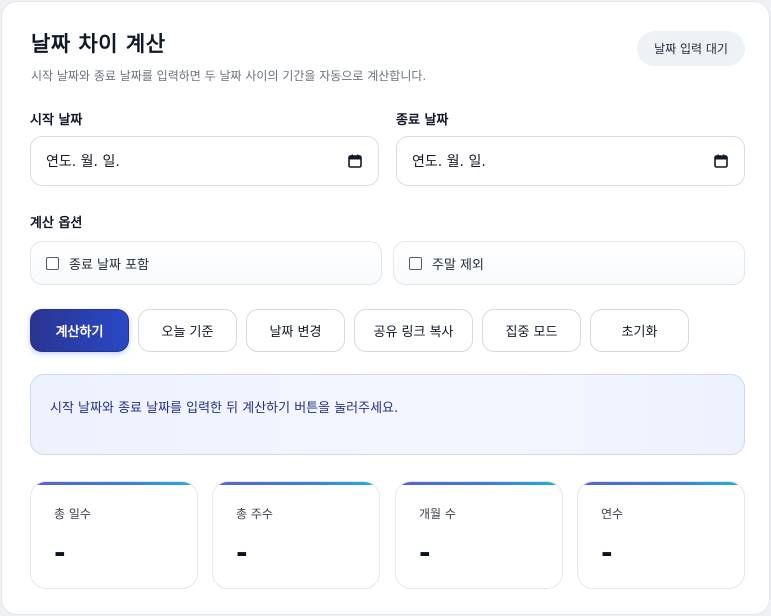 Image resolution: width=771 pixels, height=616 pixels. I want to click on stat-card-months: 개월 수 -, so click(479, 535).